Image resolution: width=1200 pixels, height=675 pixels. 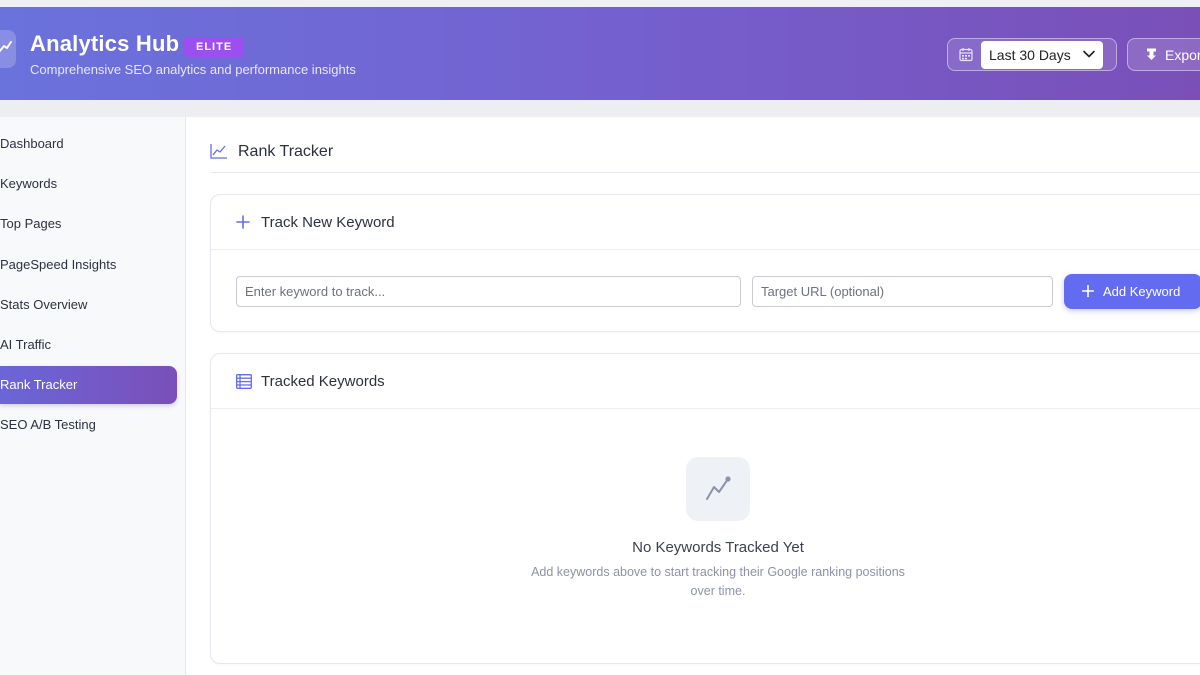 I want to click on add-keyword-button: Add Keyword, so click(x=1132, y=291).